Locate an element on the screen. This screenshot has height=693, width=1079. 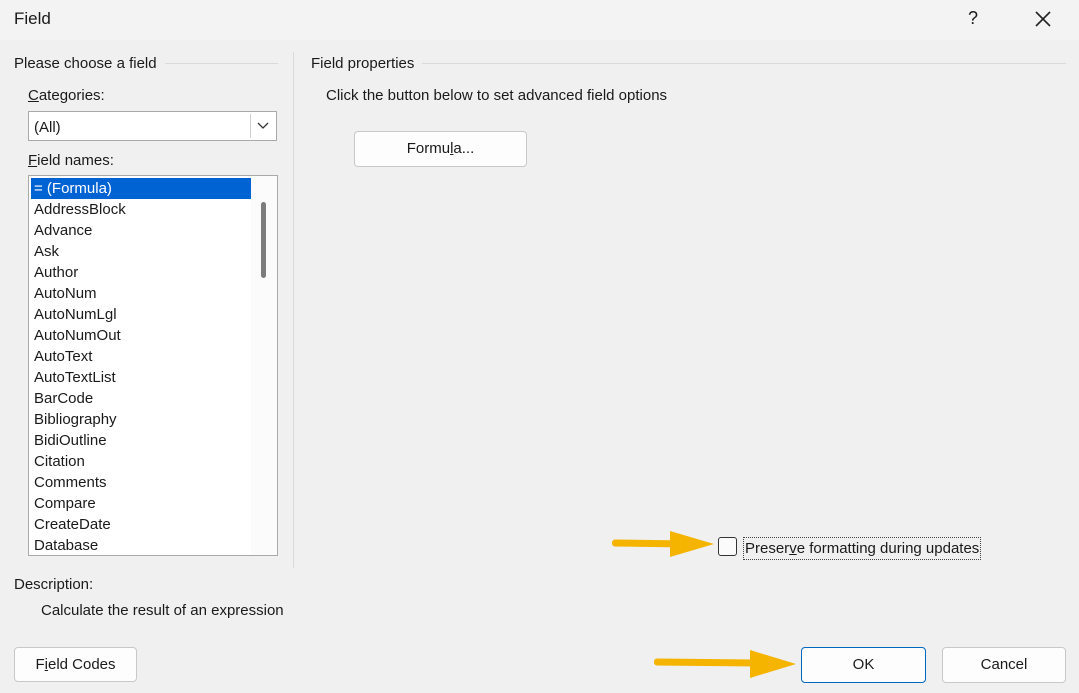
list-item: AutoNum is located at coordinates (141, 293).